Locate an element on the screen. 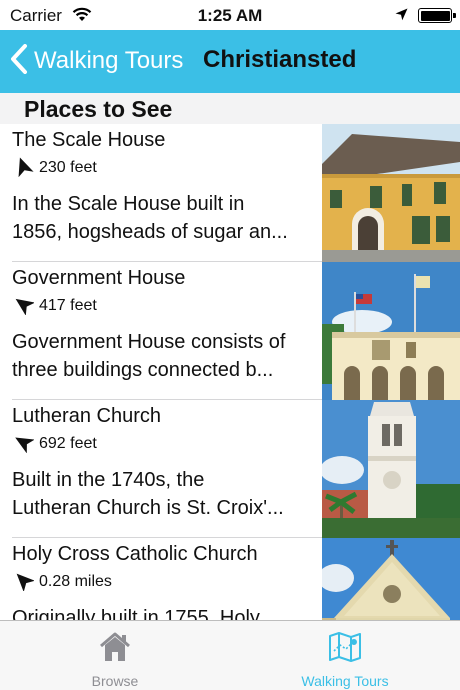 This screenshot has width=460, height=690. section-header: Places to See is located at coordinates (230, 108).